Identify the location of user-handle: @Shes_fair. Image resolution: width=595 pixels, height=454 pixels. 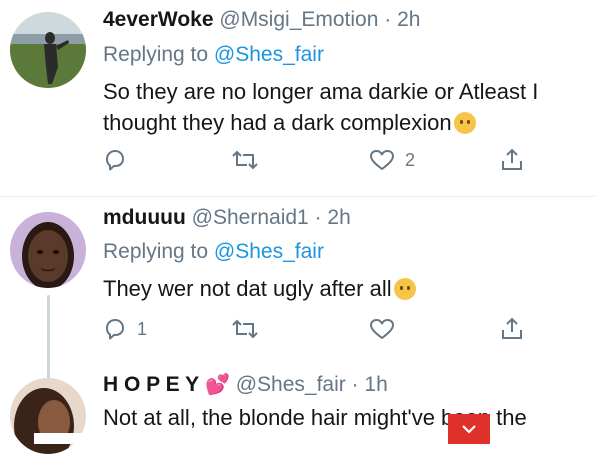
(291, 384).